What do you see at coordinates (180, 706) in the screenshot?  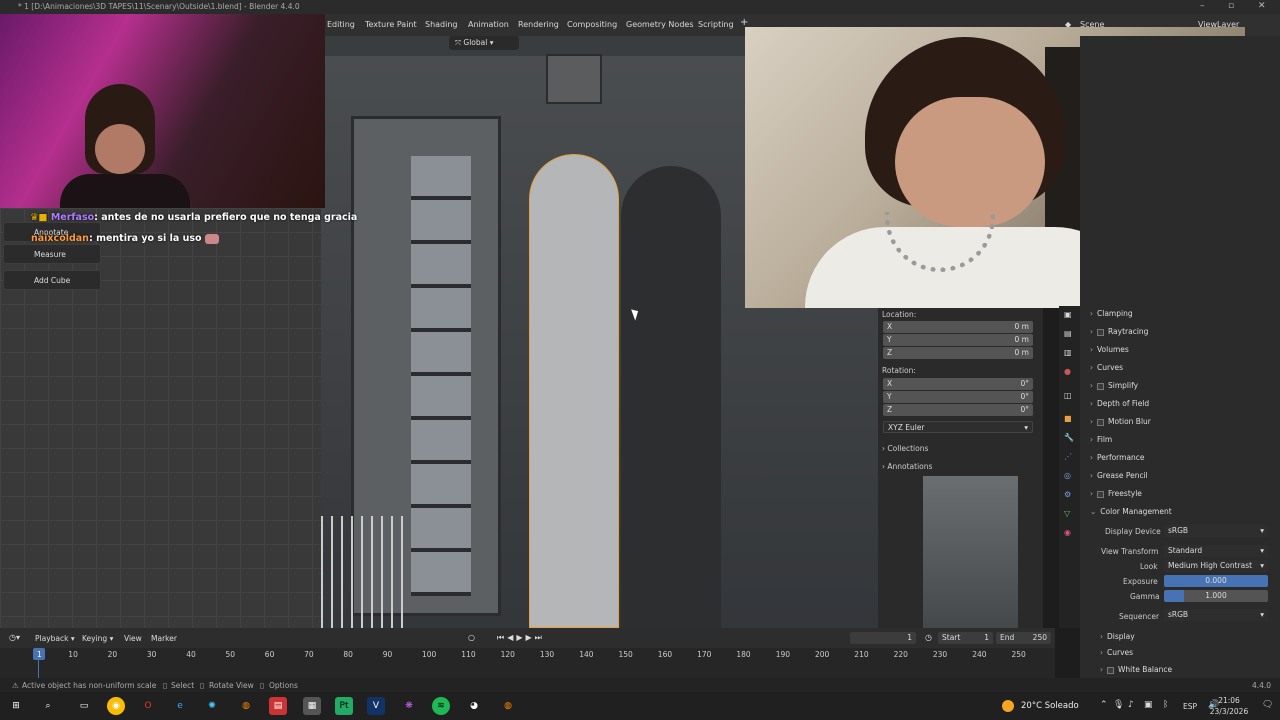 I see `edge-icon: e` at bounding box center [180, 706].